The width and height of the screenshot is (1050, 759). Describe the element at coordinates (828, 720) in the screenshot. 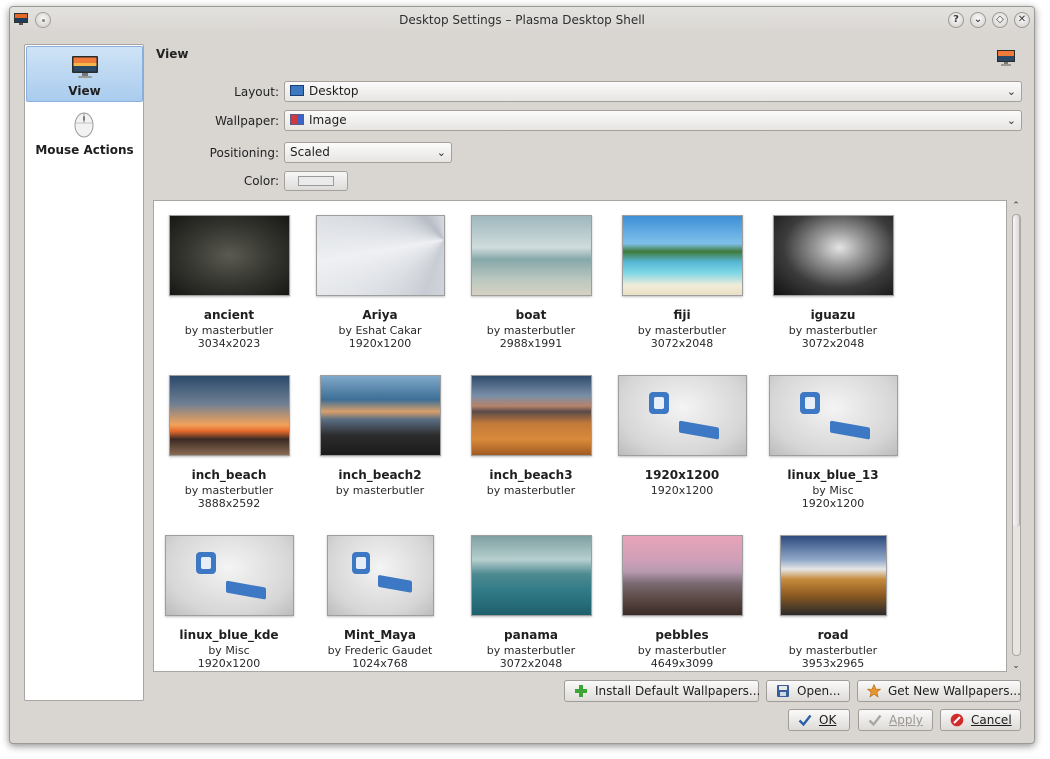

I see `ok-label: OK` at that location.